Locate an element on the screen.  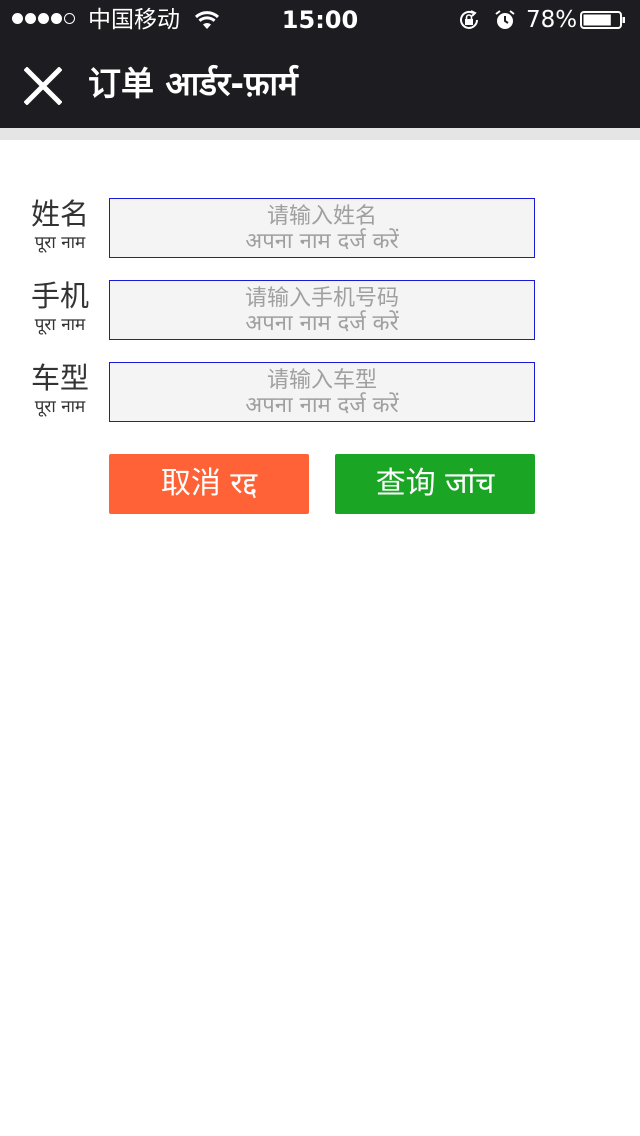
car-model-input: 请输入车型 अपना नाम दर्ज करें is located at coordinates (322, 392).